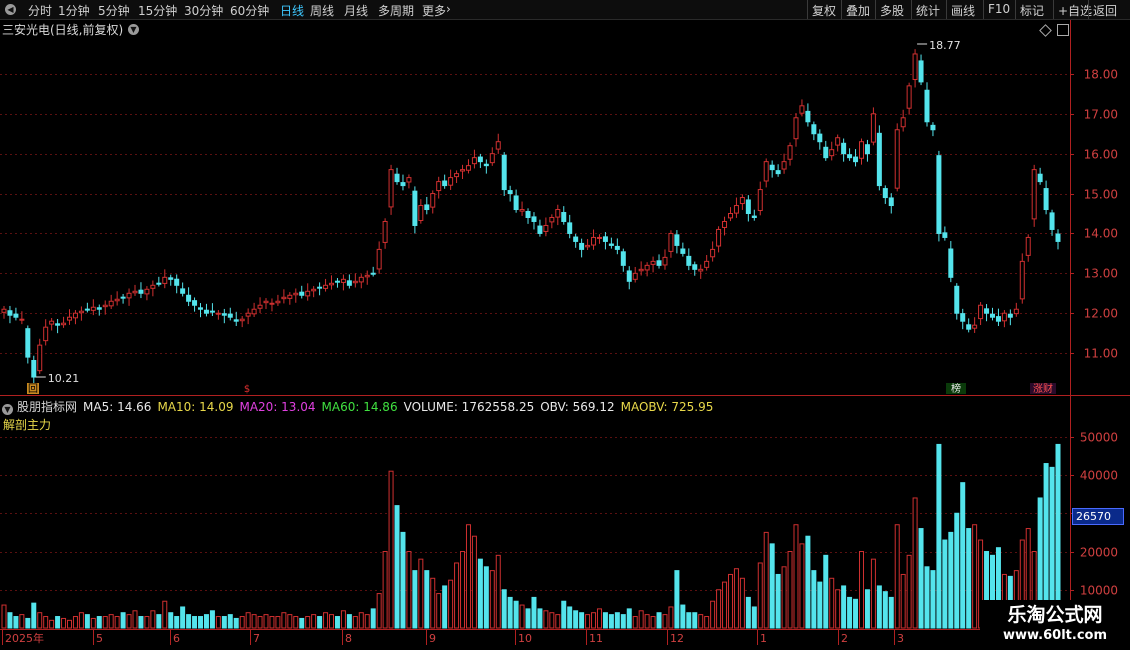 This screenshot has height=650, width=1130. What do you see at coordinates (928, 10) in the screenshot?
I see `toolbar-action-3: 统计` at bounding box center [928, 10].